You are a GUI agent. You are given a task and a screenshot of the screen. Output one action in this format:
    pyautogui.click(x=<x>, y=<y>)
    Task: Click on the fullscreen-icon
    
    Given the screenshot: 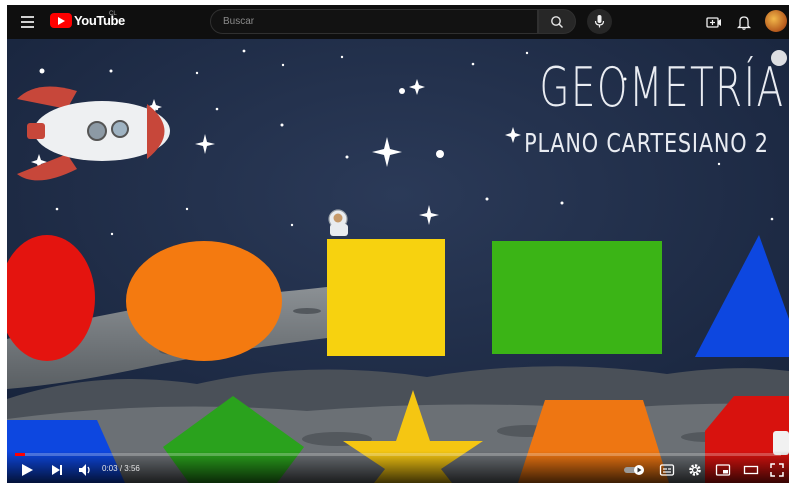 What is the action you would take?
    pyautogui.click(x=777, y=470)
    